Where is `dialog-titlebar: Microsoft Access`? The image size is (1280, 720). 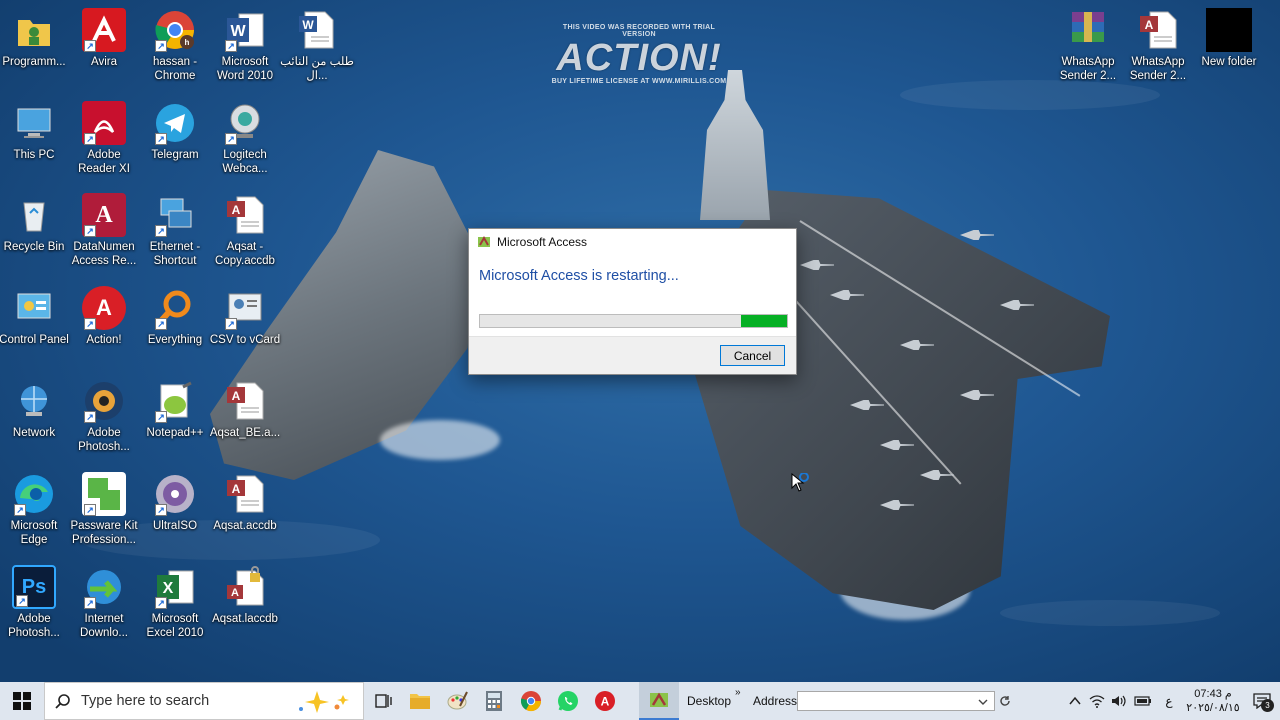 dialog-titlebar: Microsoft Access is located at coordinates (632, 242).